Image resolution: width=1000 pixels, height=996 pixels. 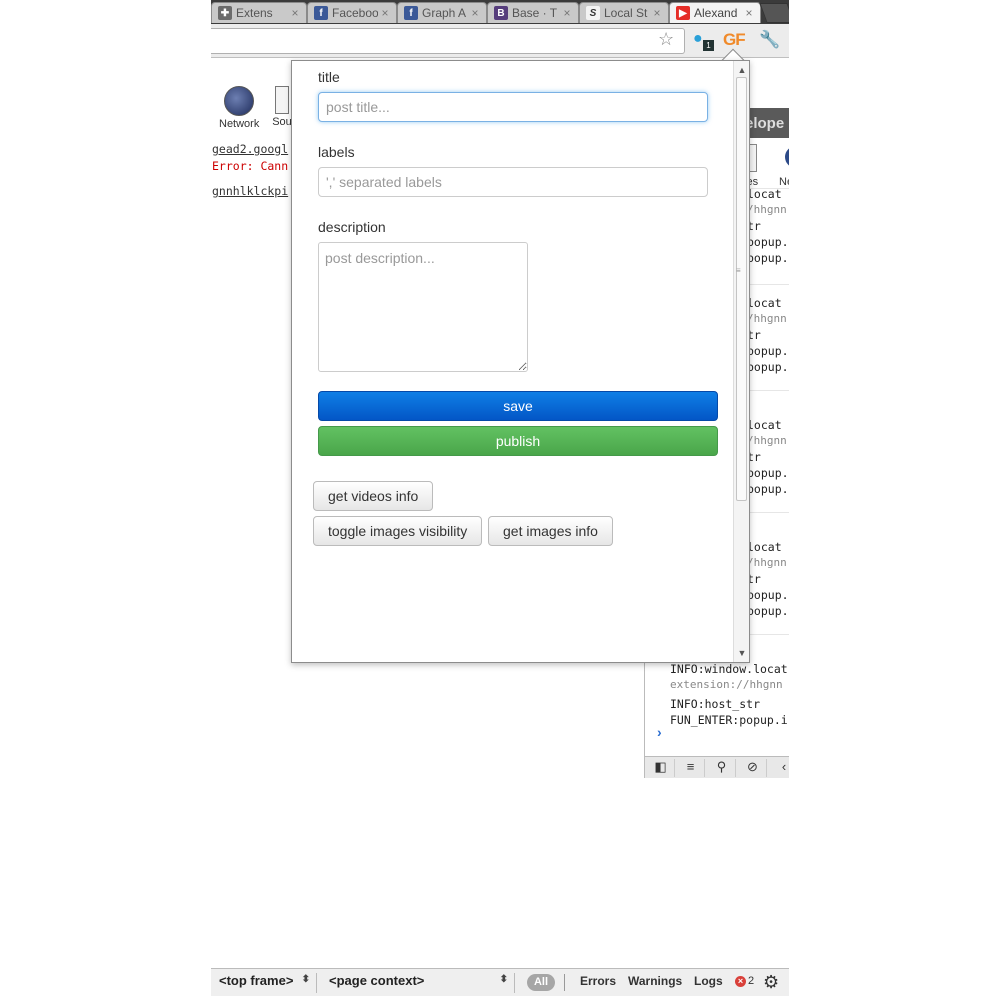 What do you see at coordinates (742, 653) in the screenshot?
I see `scroll-down-arrow-icon: ▼` at bounding box center [742, 653].